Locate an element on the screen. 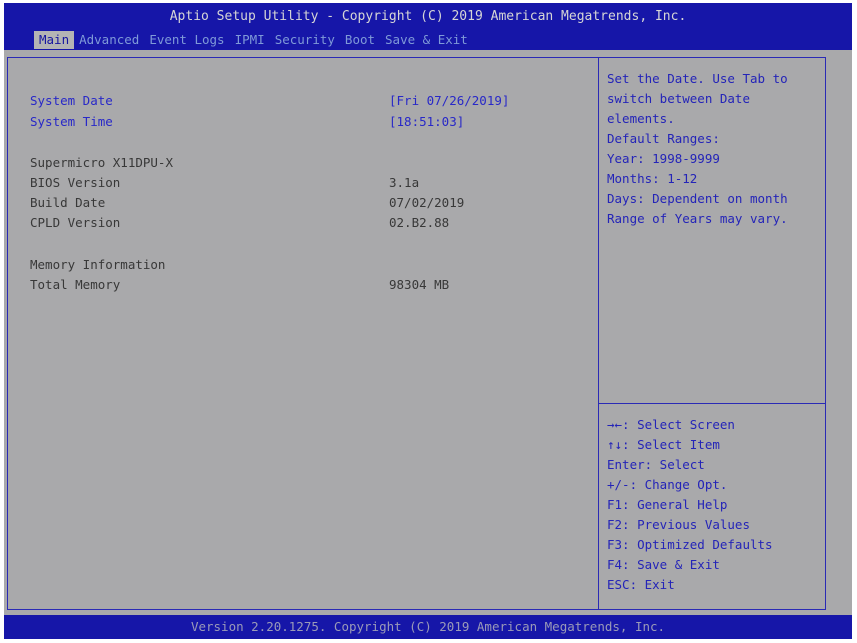  key-legend-select-screen: →←: Select Screen is located at coordinates (671, 424).